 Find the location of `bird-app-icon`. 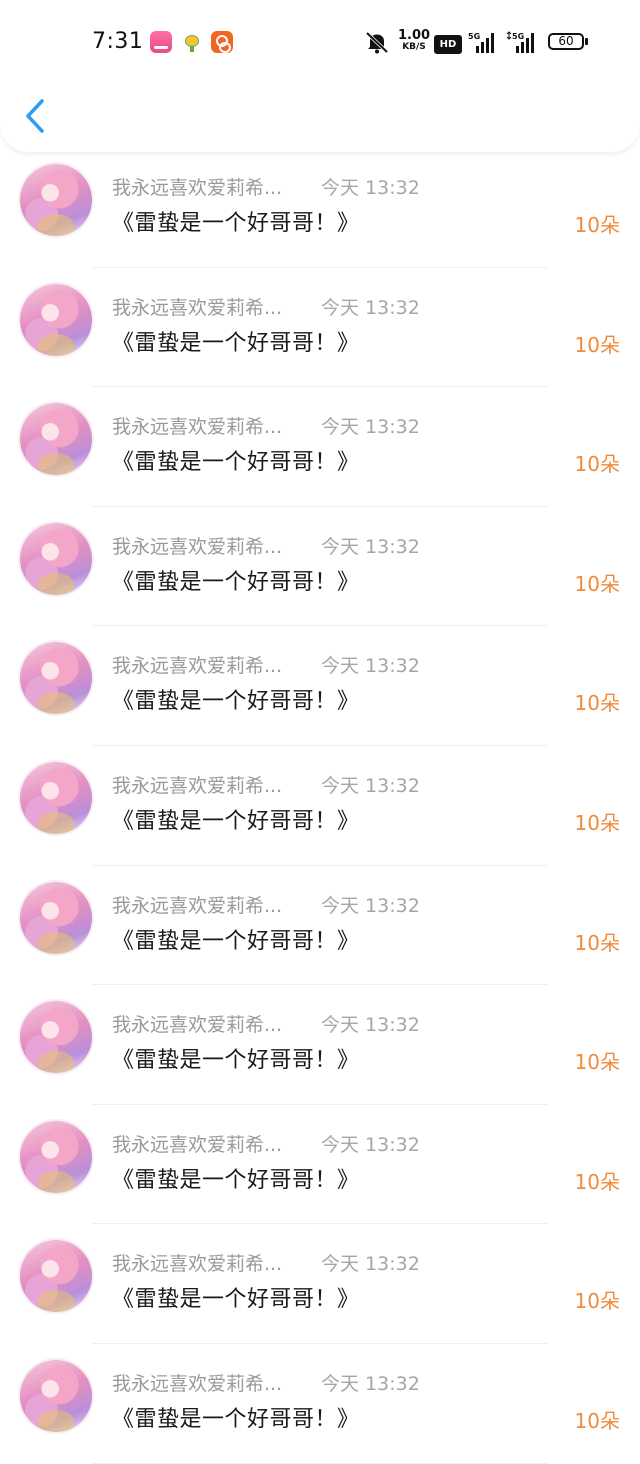

bird-app-icon is located at coordinates (192, 43).